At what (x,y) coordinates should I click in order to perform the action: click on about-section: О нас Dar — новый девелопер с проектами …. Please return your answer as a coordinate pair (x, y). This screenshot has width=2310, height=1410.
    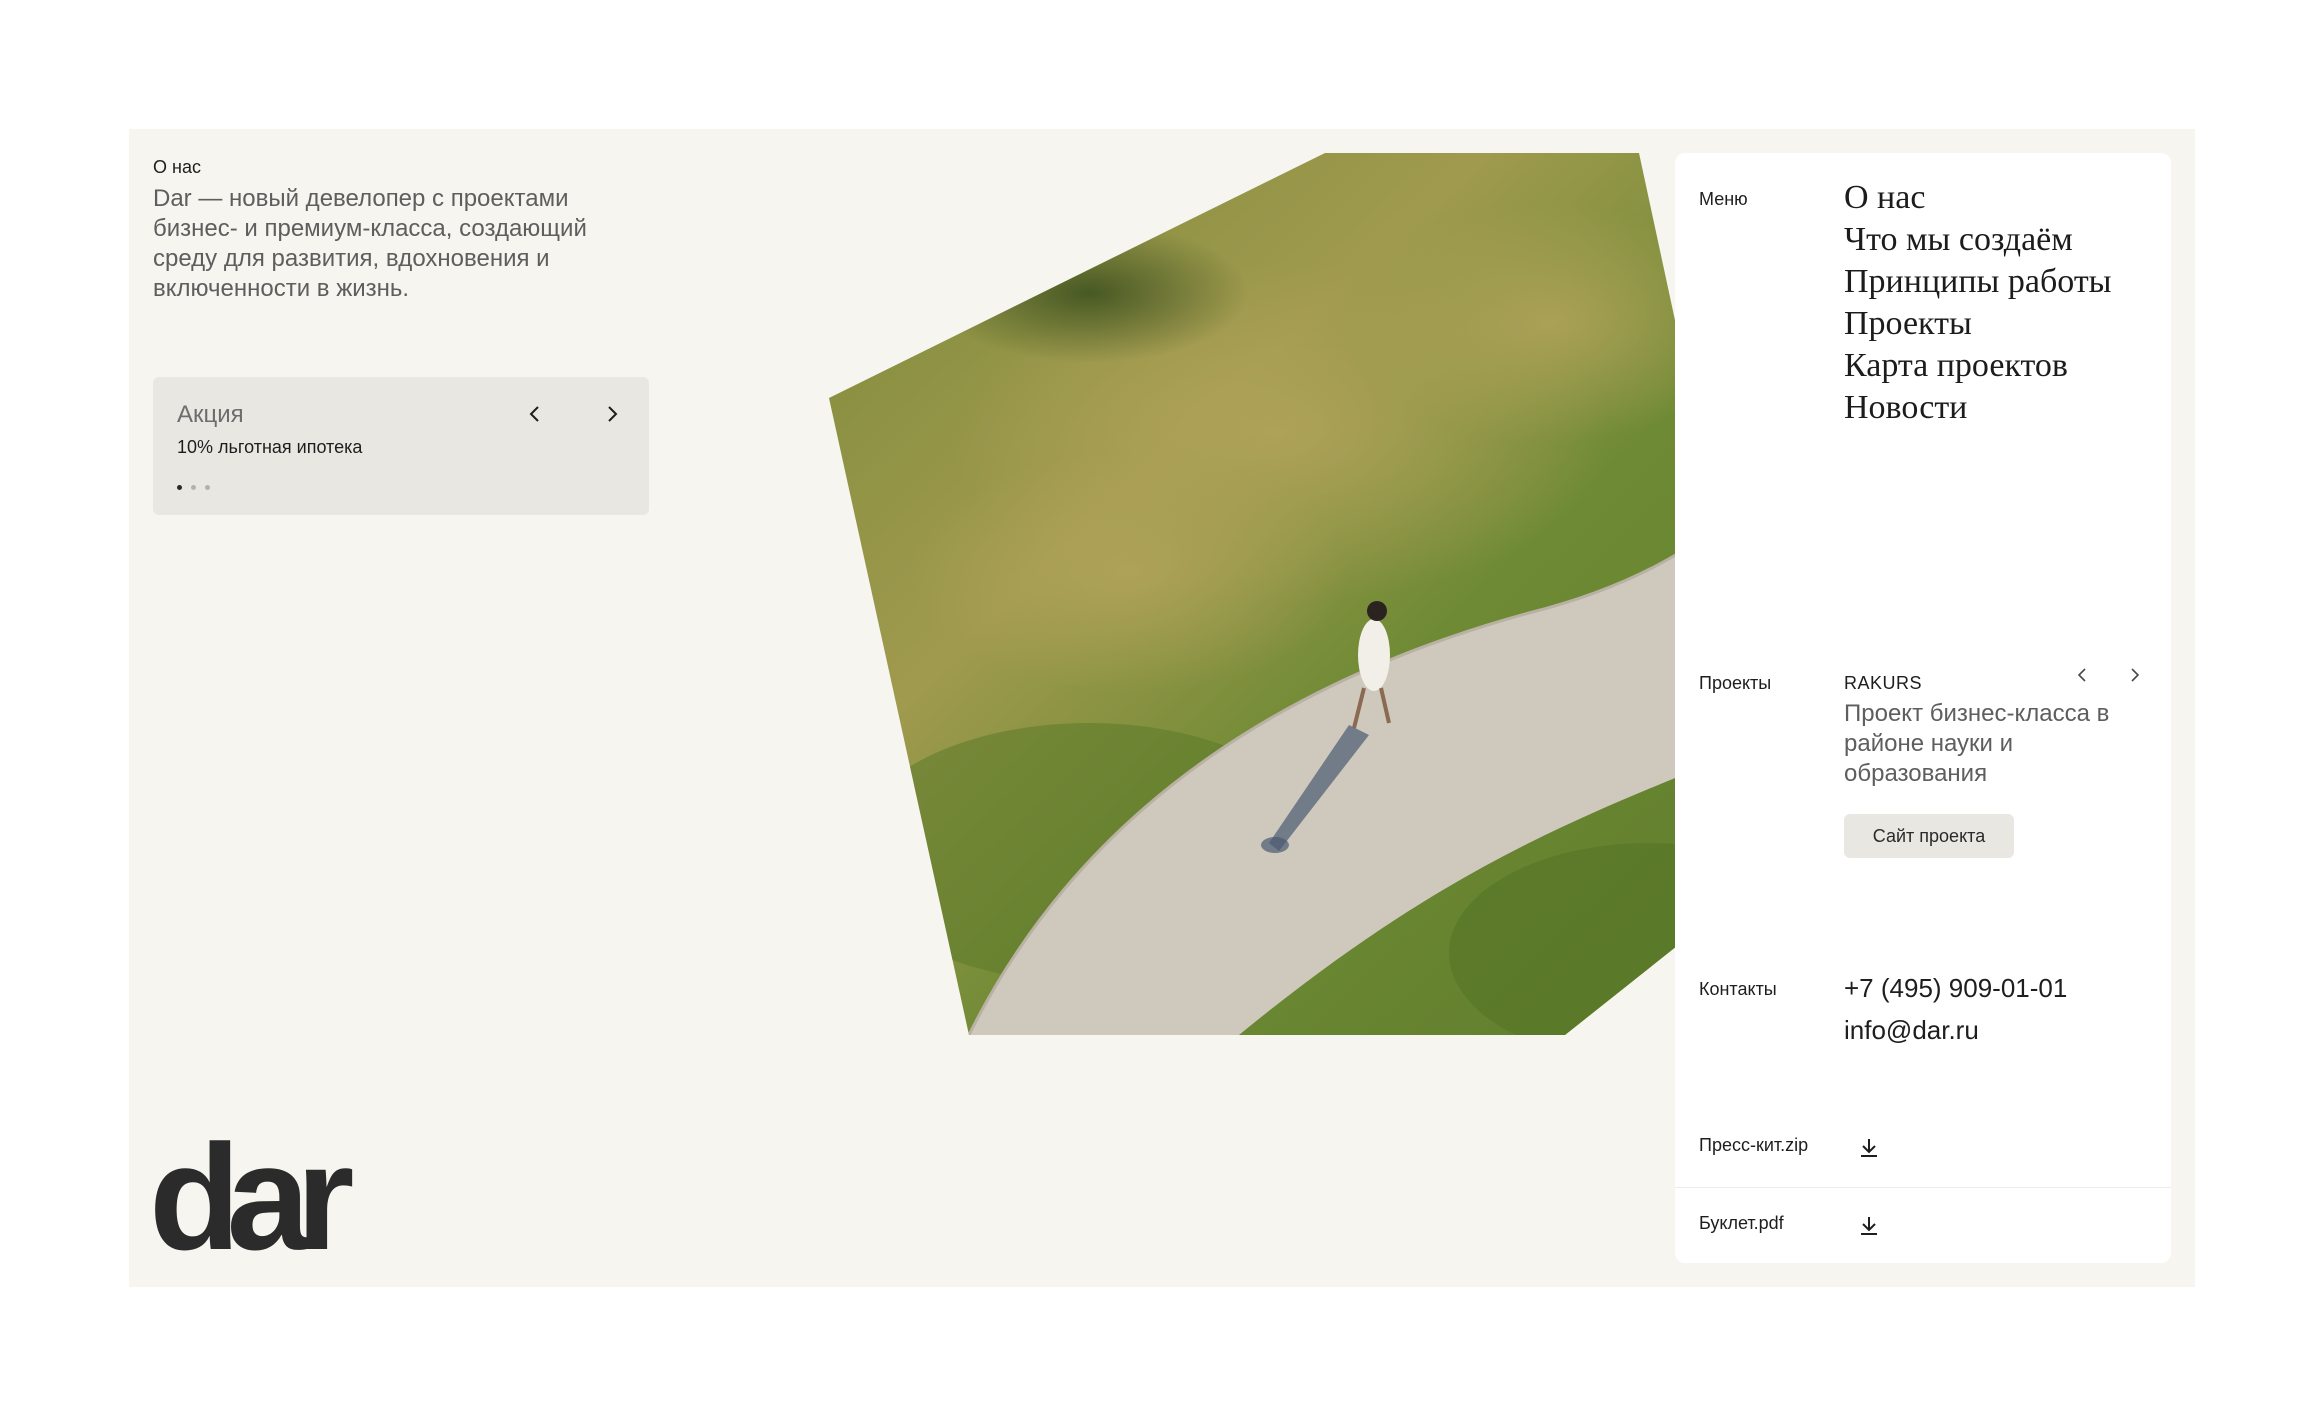
    Looking at the image, I should click on (403, 230).